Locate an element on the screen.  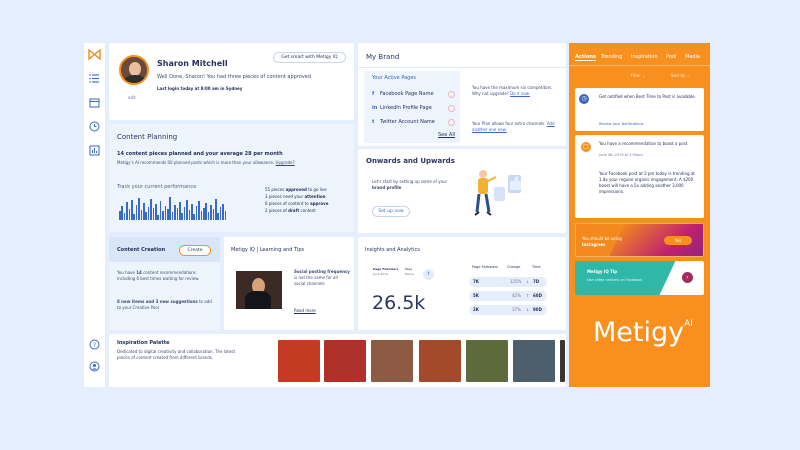
inspiration-thumb-tomato-paste is located at coordinates (392, 361).